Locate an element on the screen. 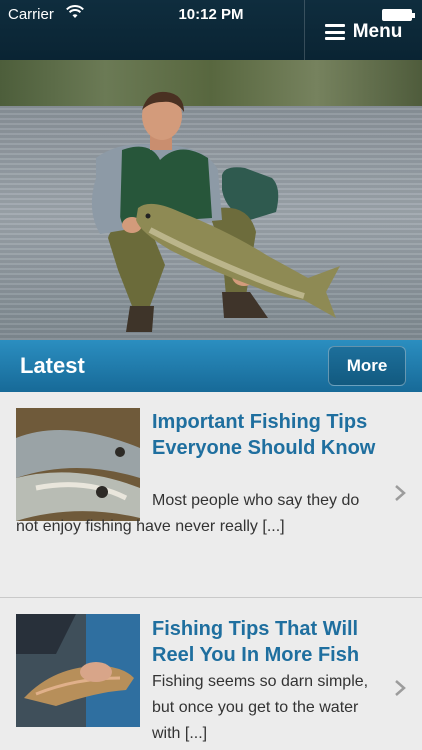 The width and height of the screenshot is (422, 750). more-button: More is located at coordinates (367, 366).